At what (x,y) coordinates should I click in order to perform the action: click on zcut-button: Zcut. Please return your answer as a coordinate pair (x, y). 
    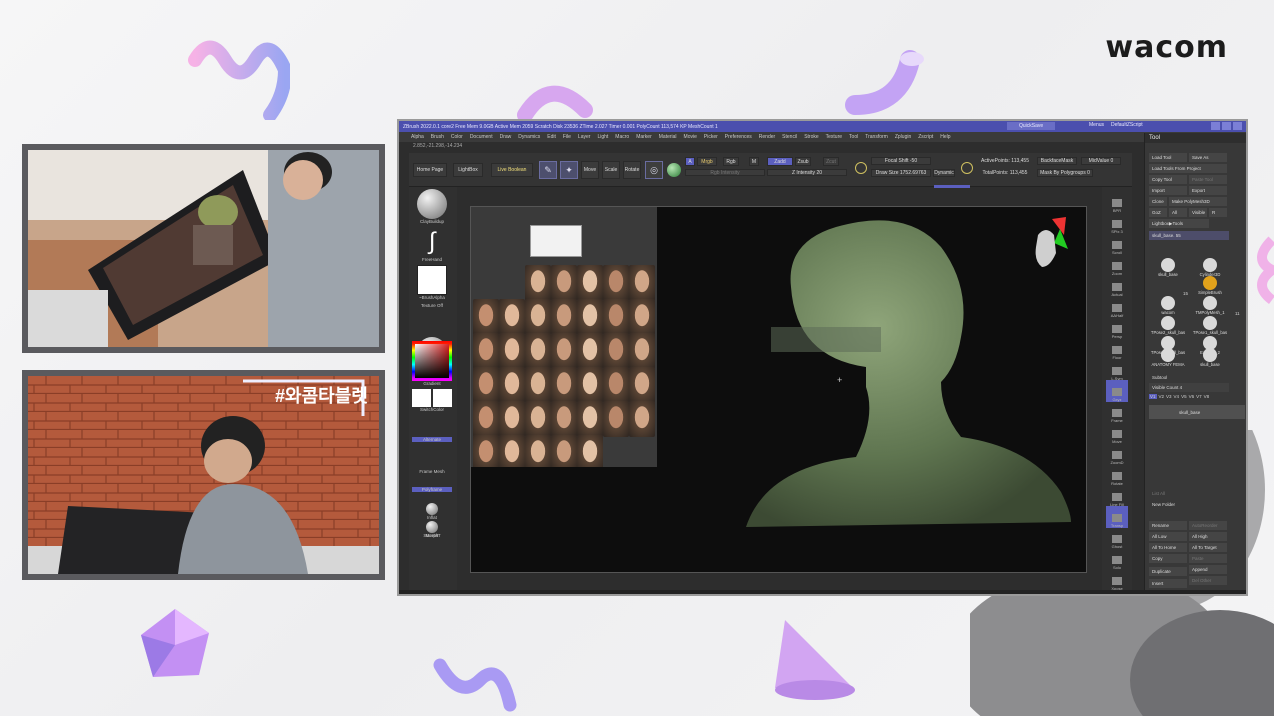
    Looking at the image, I should click on (831, 161).